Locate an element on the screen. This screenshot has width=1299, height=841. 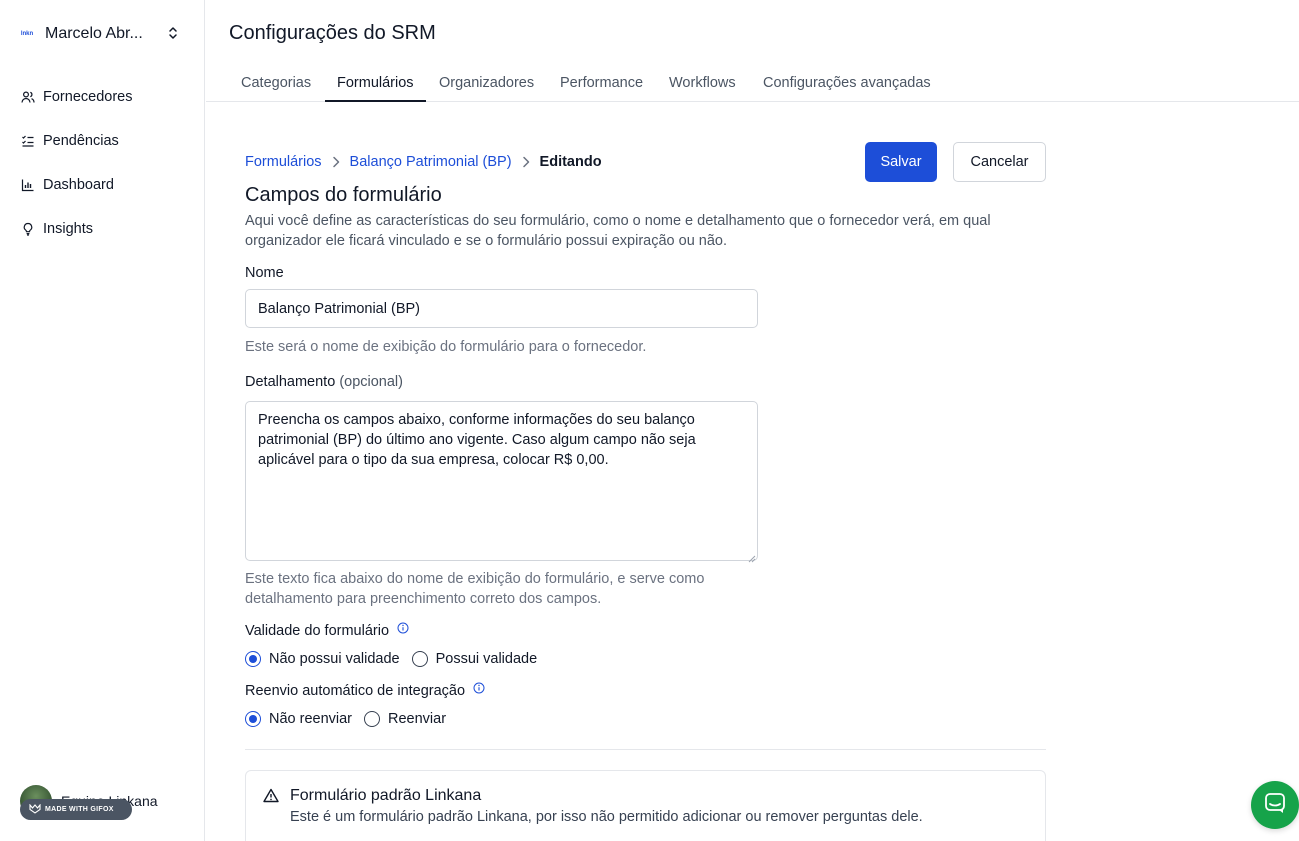
validity-radio-group: Não possui validade Possui validade is located at coordinates (397, 659).